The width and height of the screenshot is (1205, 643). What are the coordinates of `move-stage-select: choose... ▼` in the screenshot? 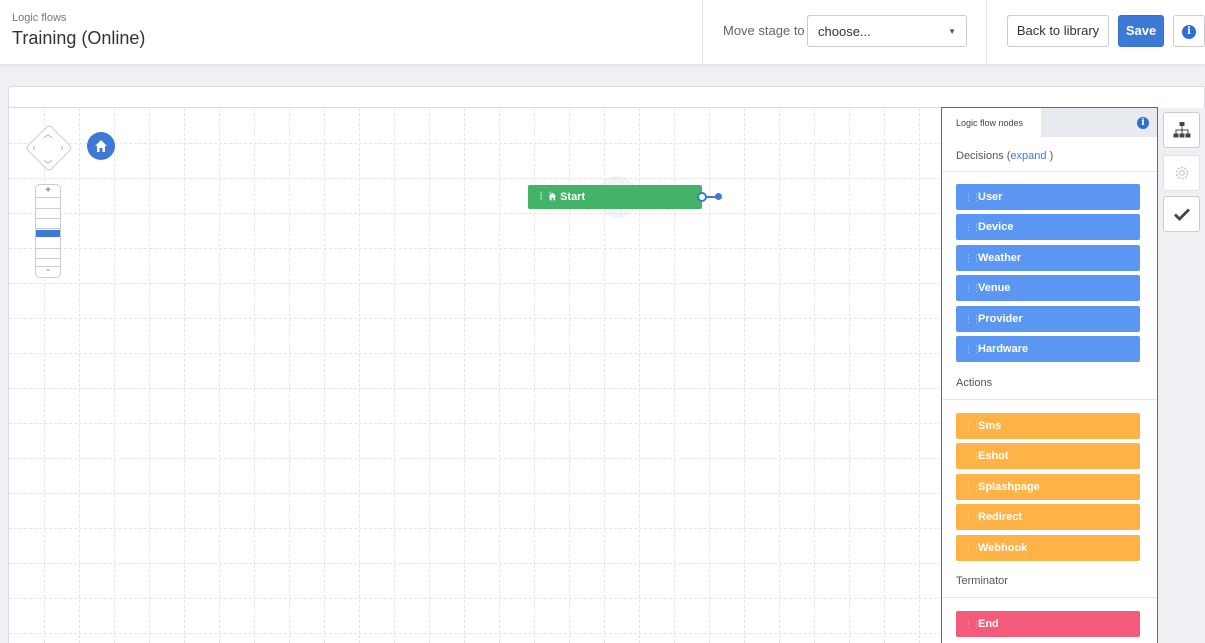 It's located at (887, 31).